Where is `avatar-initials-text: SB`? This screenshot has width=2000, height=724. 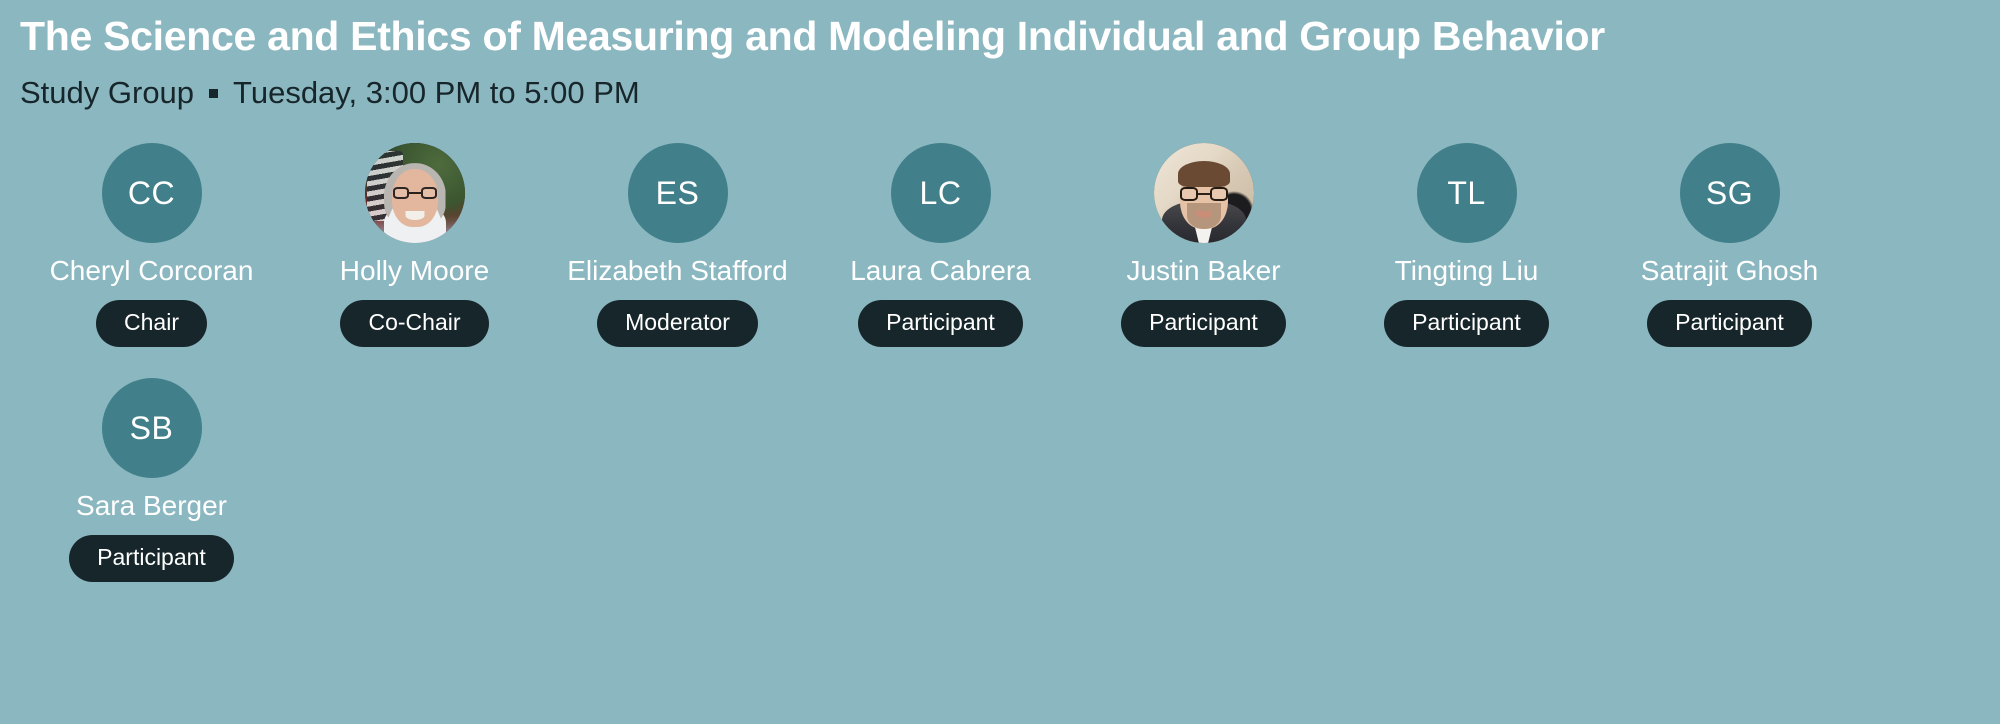 avatar-initials-text: SB is located at coordinates (151, 427).